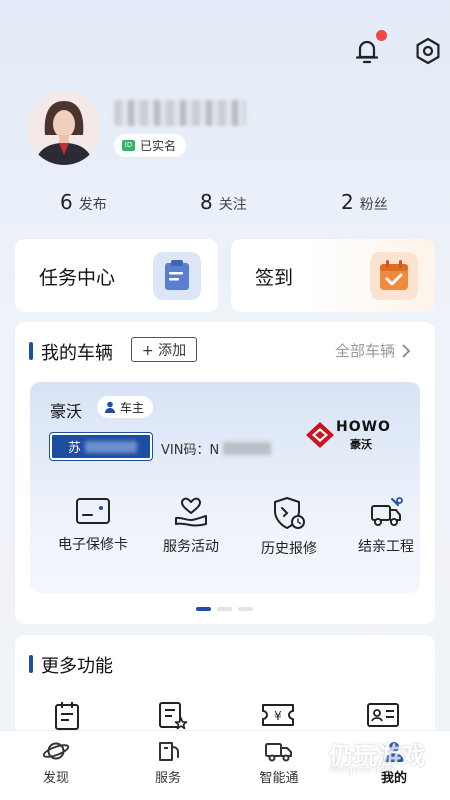  I want to click on notification-badge, so click(381, 35).